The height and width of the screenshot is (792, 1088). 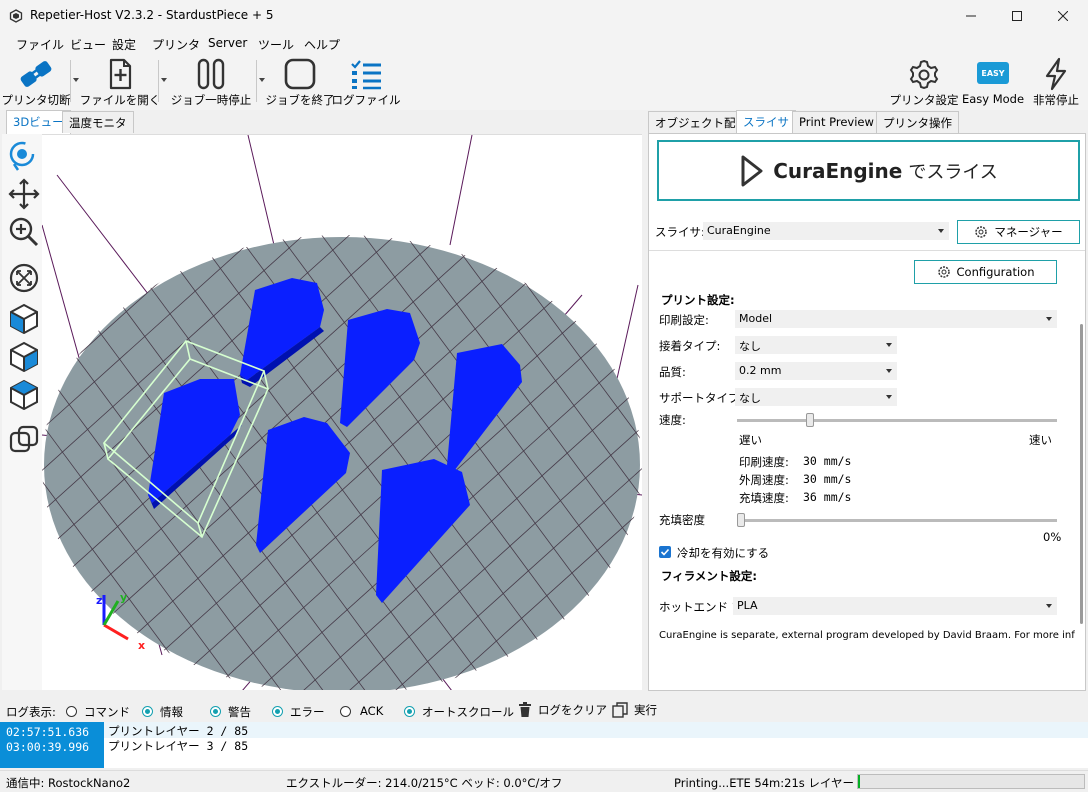 I want to click on pause-job-label: ジョブ一時停止, so click(x=211, y=100).